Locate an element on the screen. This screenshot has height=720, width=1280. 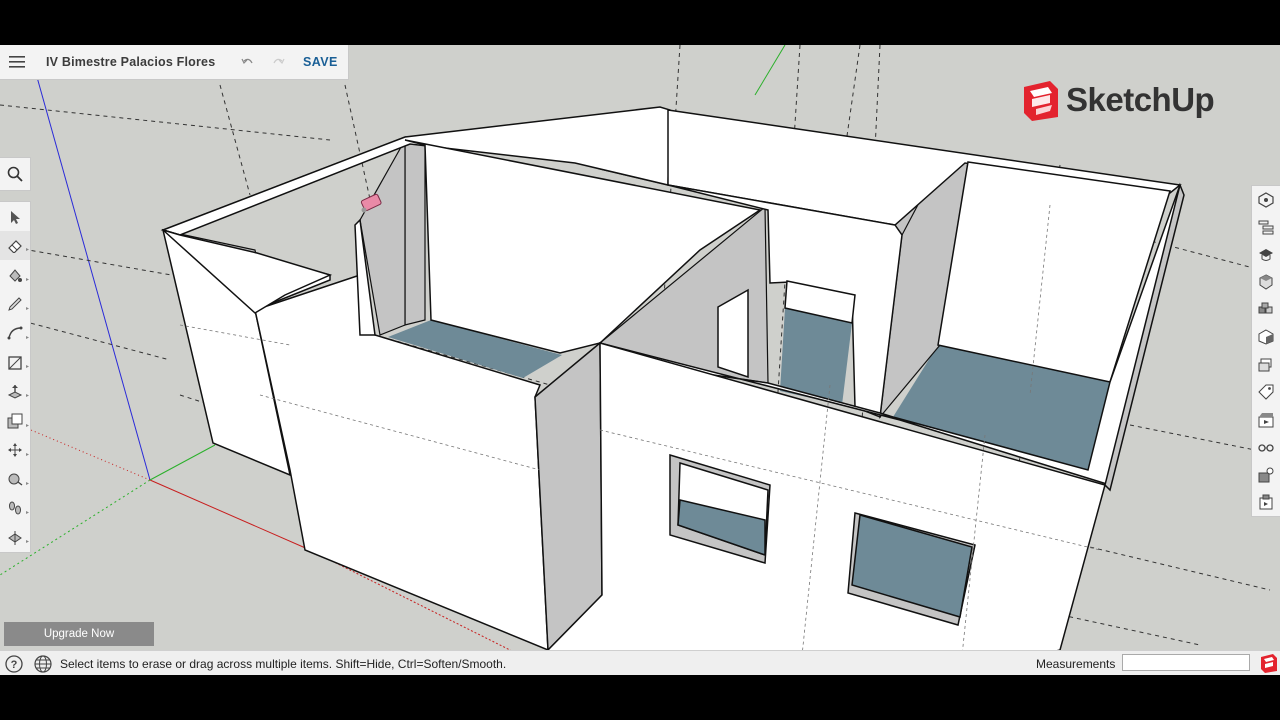
title-bar: IV Bimestre Palacios Flores SAVE is located at coordinates (174, 62).